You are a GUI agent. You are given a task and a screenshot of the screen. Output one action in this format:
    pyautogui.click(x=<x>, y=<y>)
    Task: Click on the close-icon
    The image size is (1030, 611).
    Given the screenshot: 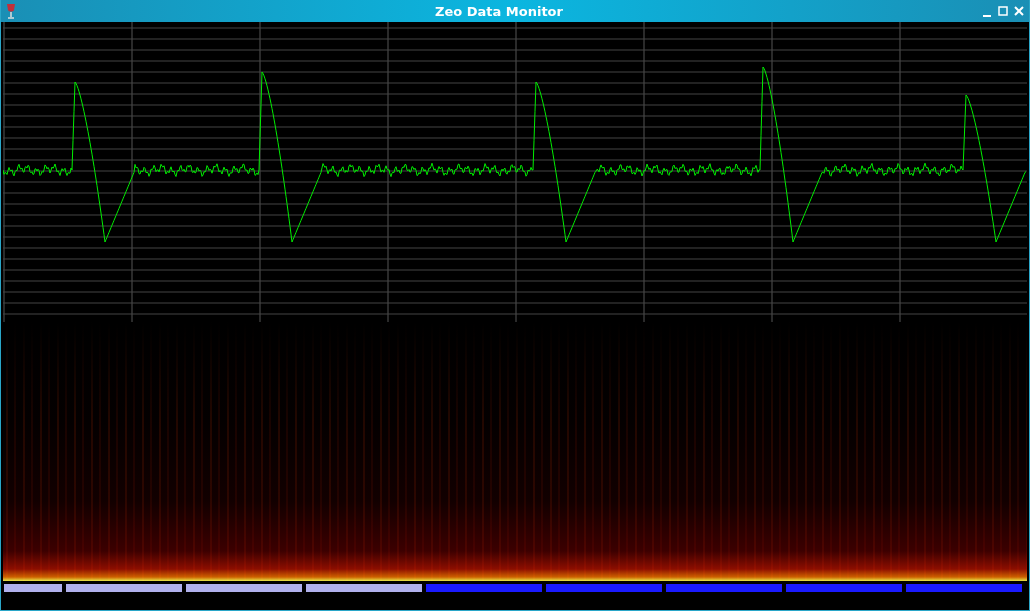 What is the action you would take?
    pyautogui.click(x=1019, y=11)
    